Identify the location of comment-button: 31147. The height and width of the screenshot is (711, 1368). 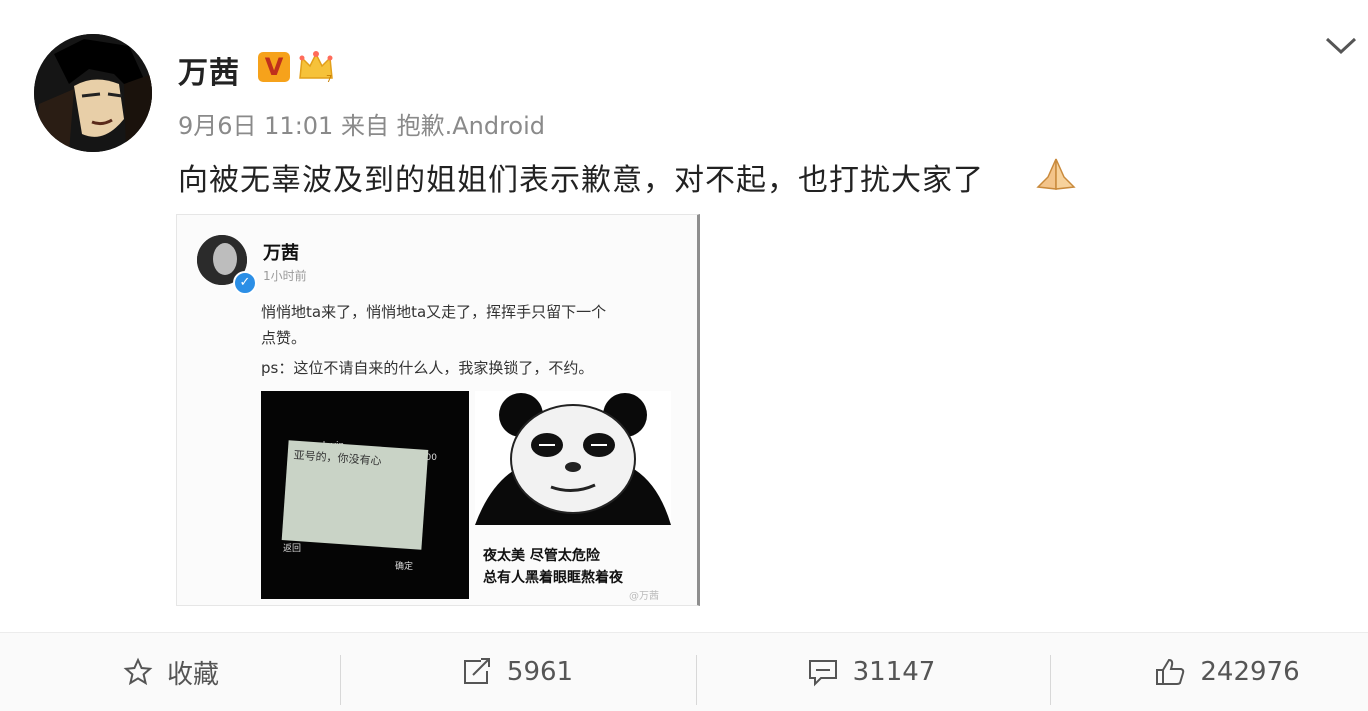
(871, 672).